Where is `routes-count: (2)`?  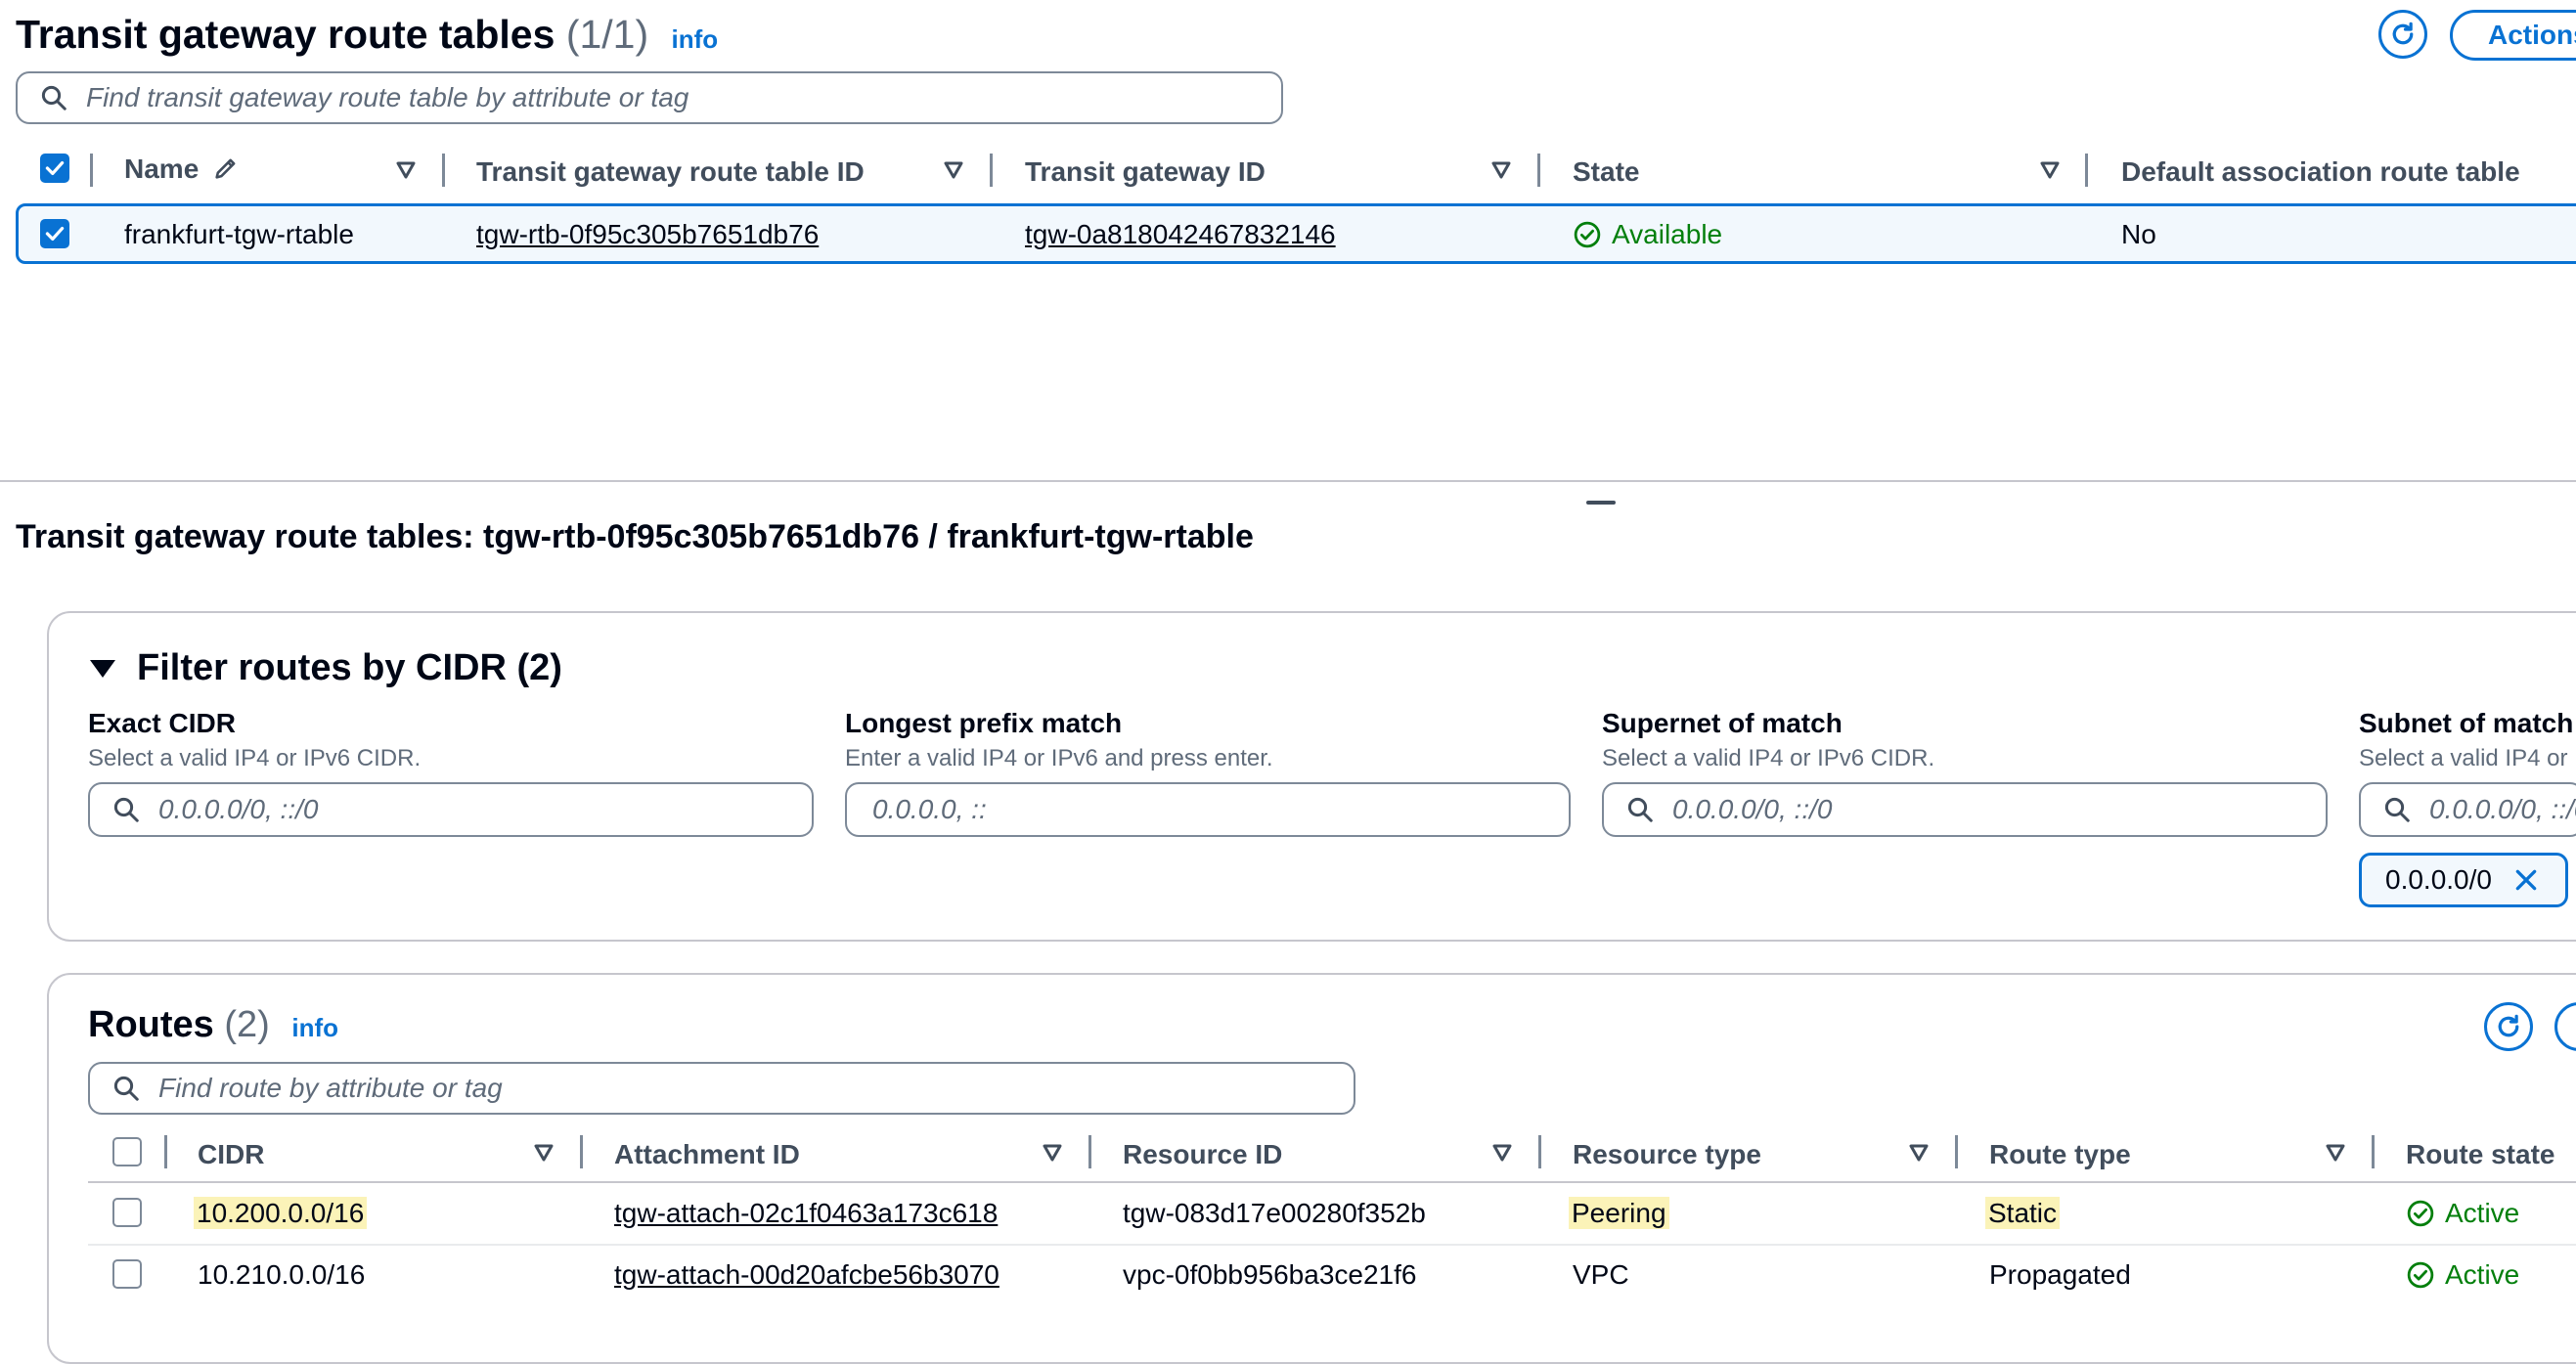 routes-count: (2) is located at coordinates (247, 1024).